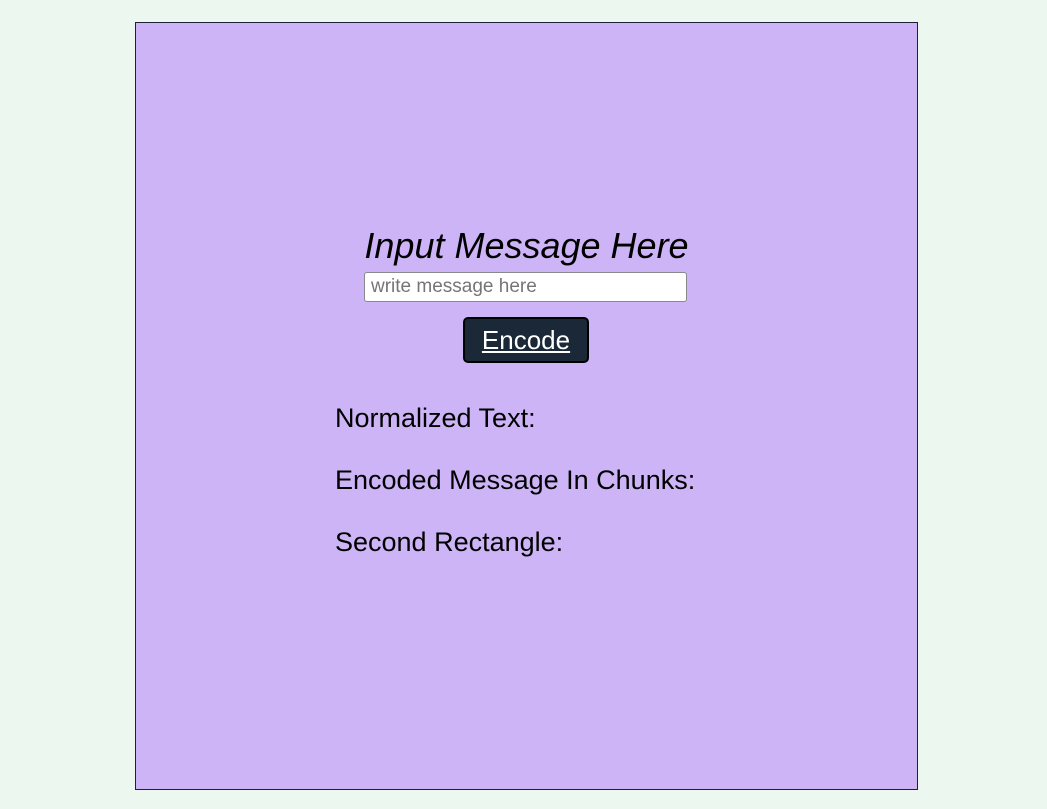  Describe the element at coordinates (526, 245) in the screenshot. I see `page-title: Input Message Here` at that location.